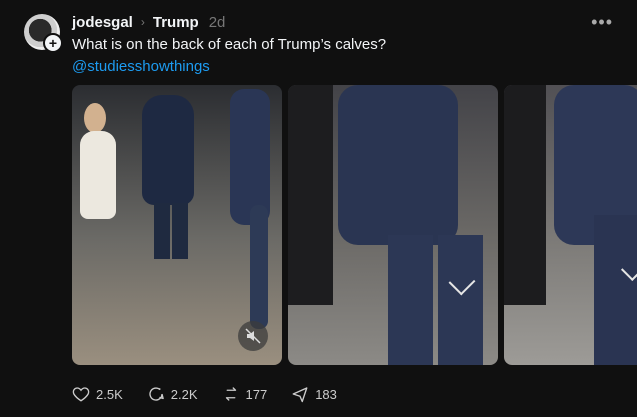  What do you see at coordinates (81, 394) in the screenshot?
I see `heart-icon` at bounding box center [81, 394].